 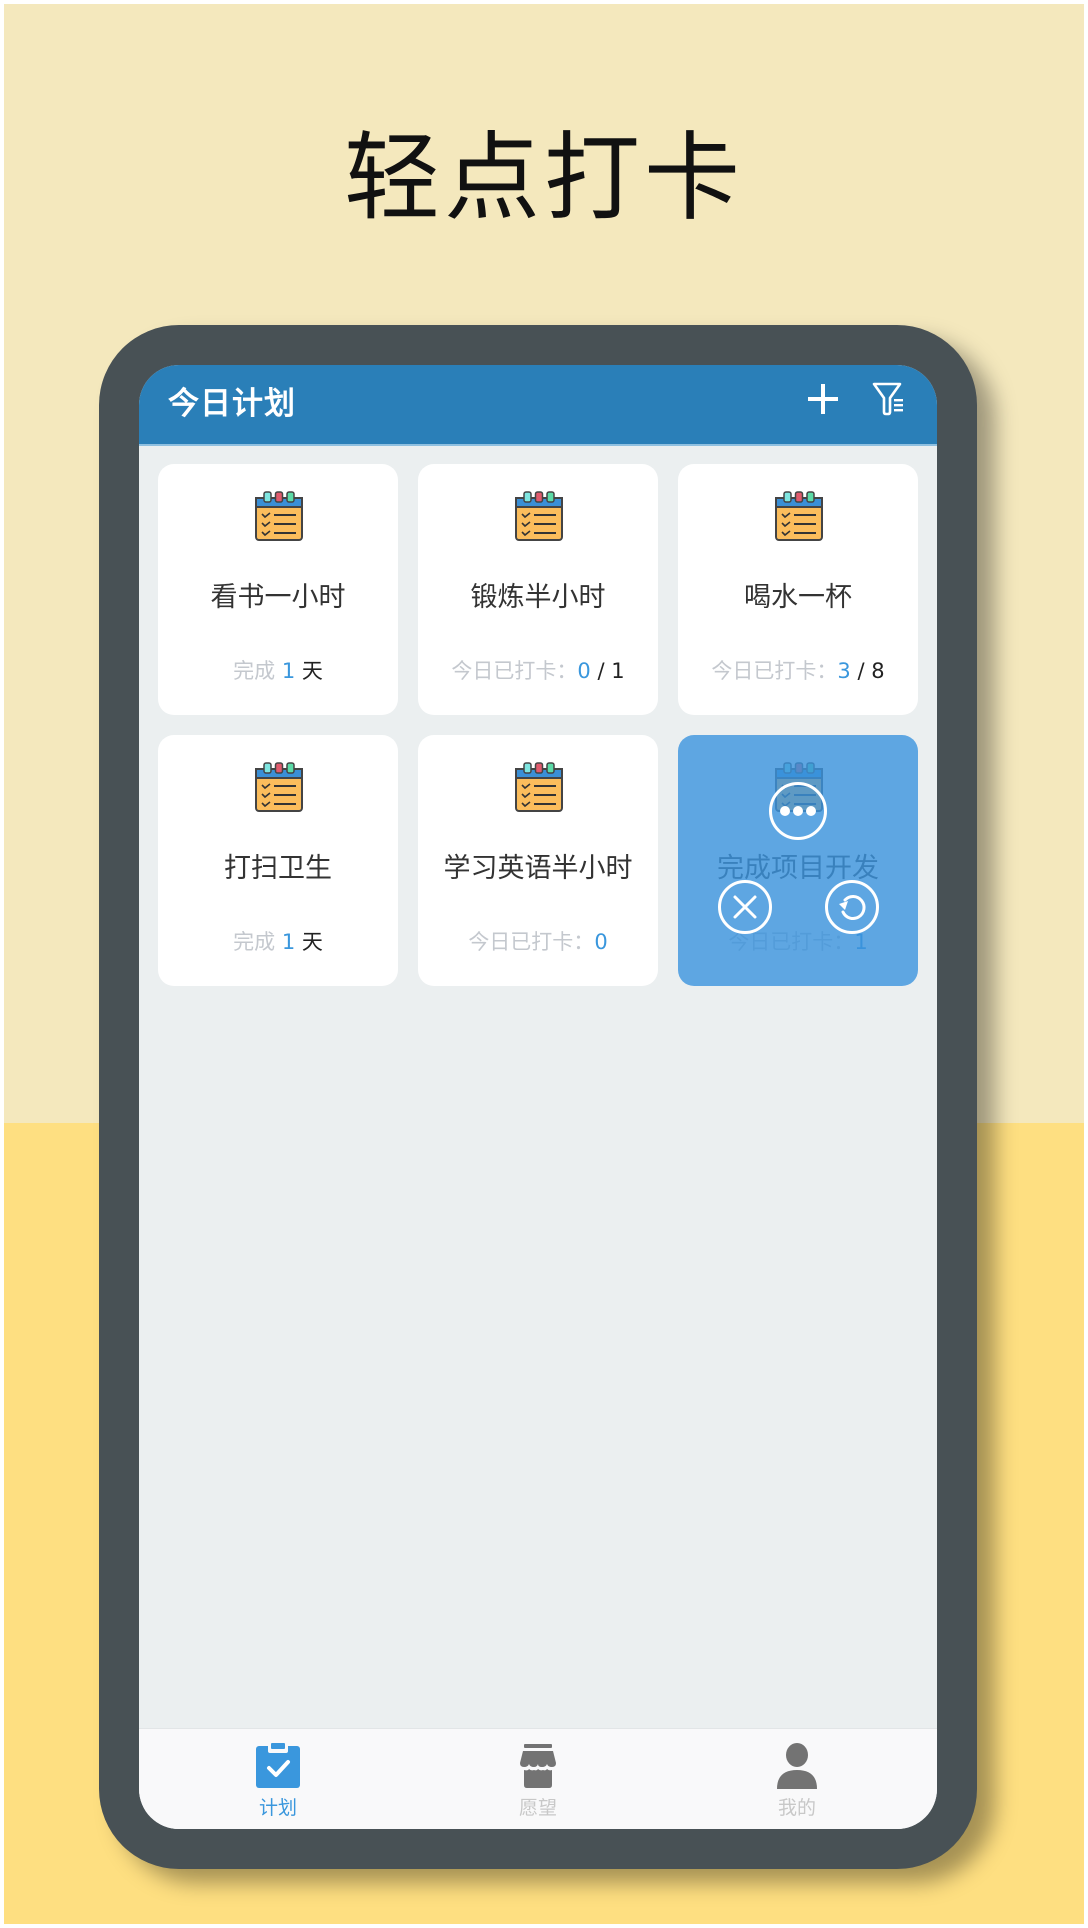 I want to click on more-button, so click(x=798, y=811).